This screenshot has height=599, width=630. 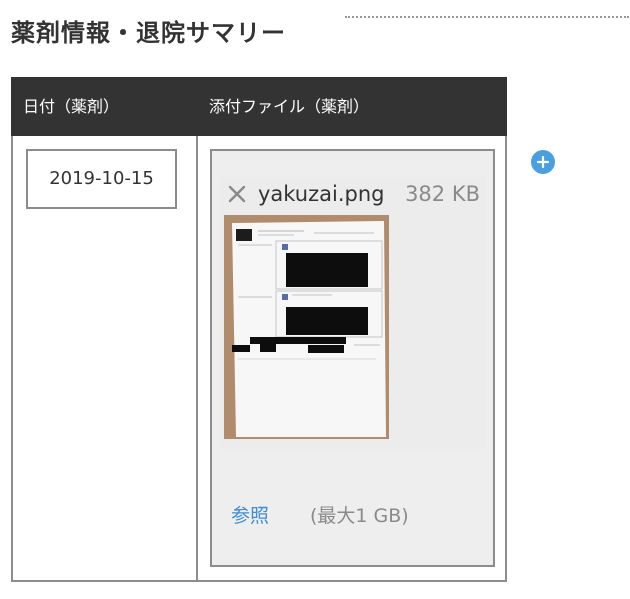 I want to click on page-title: 薬剤情報・退院サマリー, so click(x=148, y=33).